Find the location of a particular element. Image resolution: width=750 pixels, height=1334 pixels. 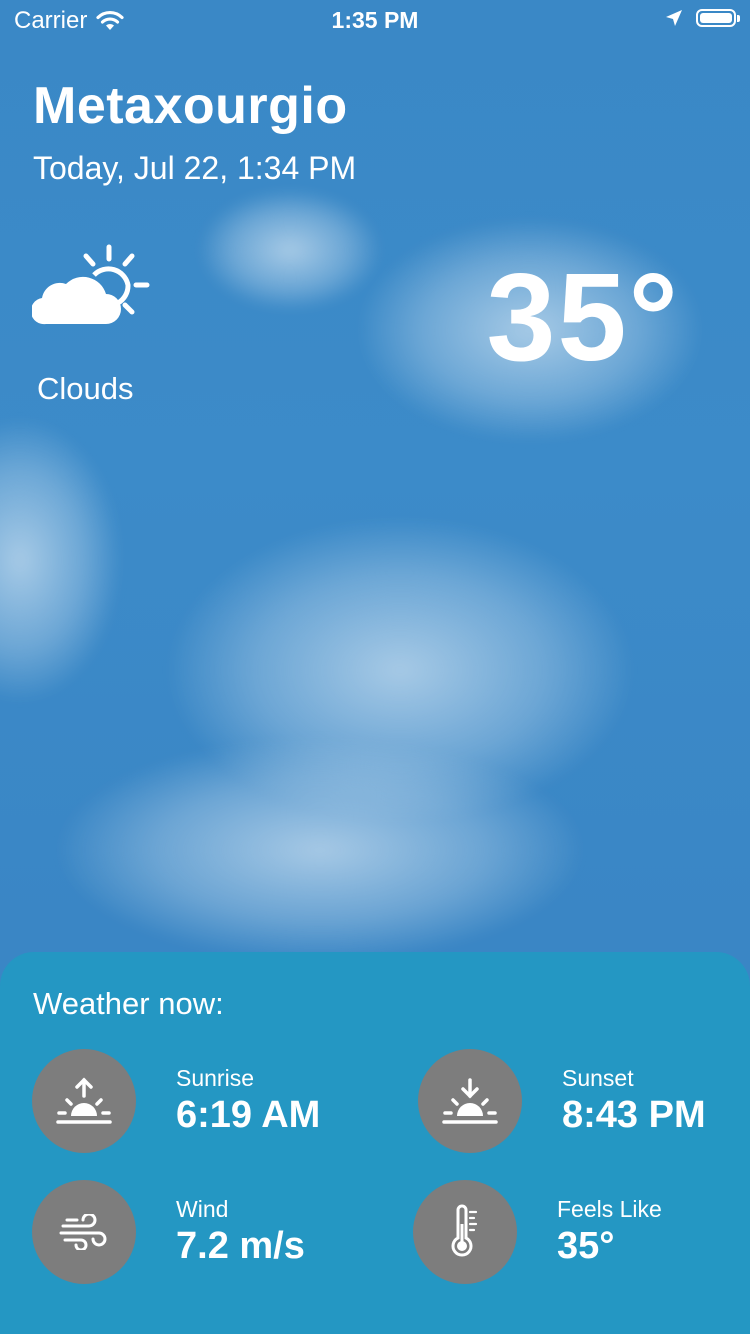

sunrise-tile: Sunrise 6:19 AM is located at coordinates (176, 1101).